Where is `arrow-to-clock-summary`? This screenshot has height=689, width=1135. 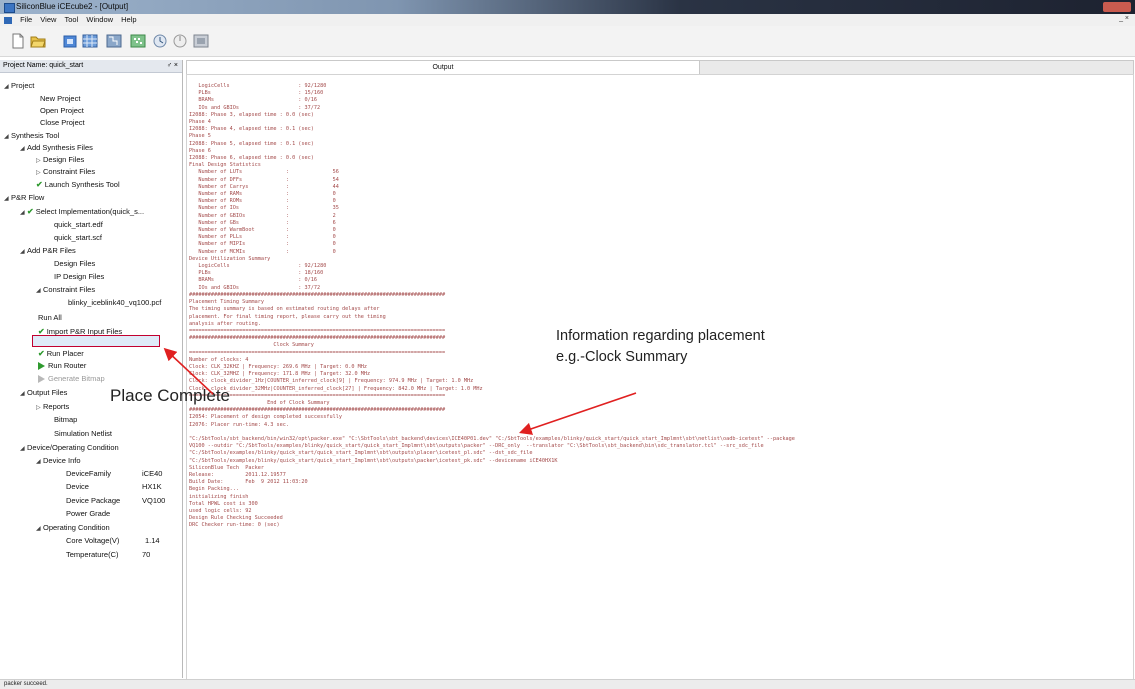
arrow-to-clock-summary is located at coordinates (577, 413).